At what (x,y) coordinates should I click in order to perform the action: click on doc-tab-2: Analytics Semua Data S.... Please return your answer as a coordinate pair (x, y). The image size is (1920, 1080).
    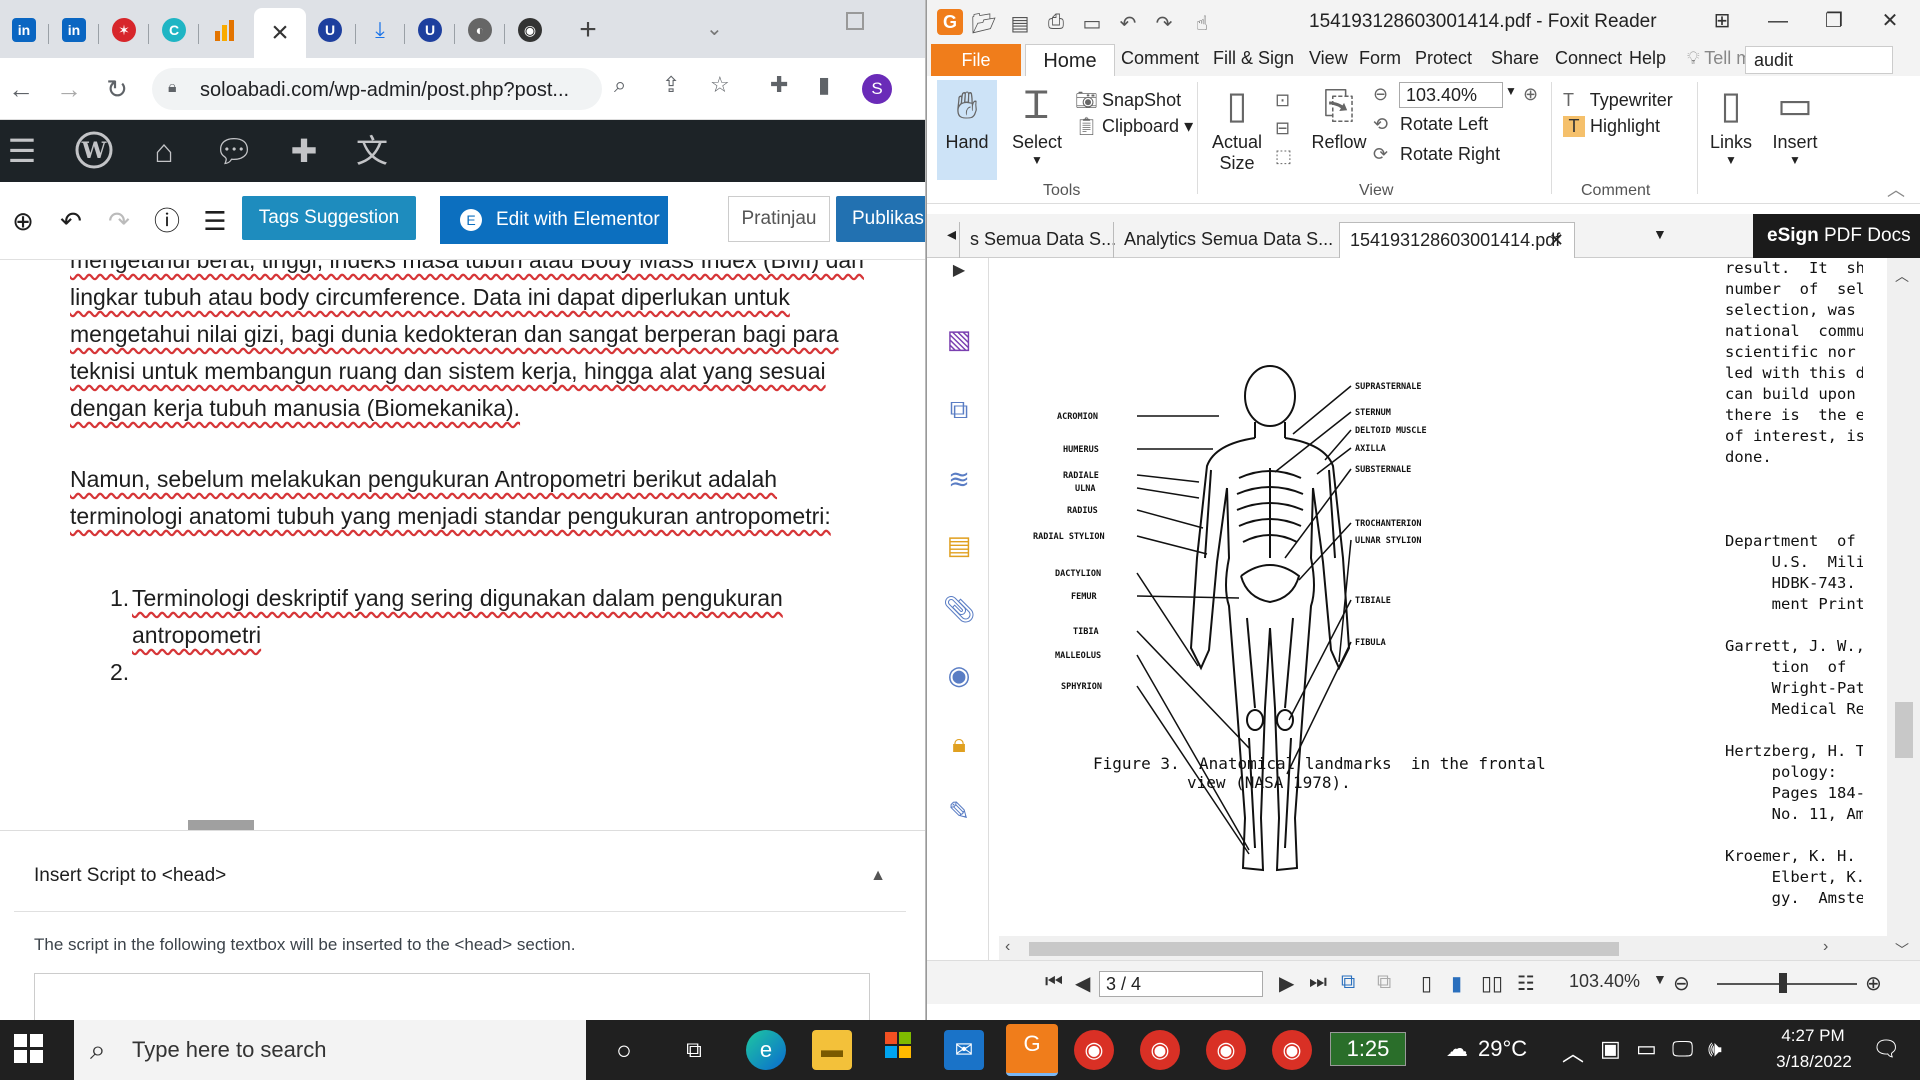
    Looking at the image, I should click on (1223, 240).